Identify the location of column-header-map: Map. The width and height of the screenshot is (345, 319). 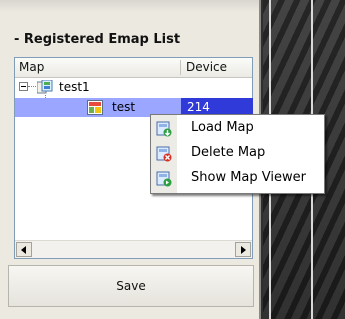
(31, 67).